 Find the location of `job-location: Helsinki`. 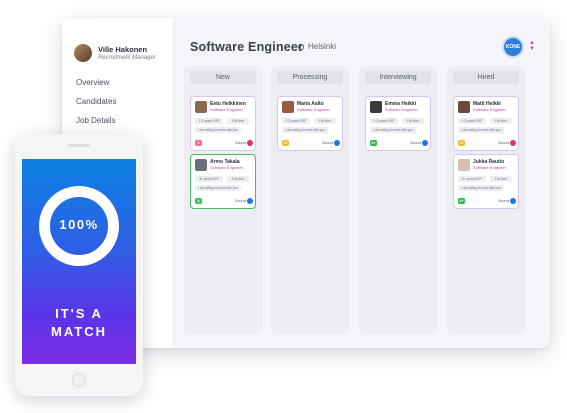

job-location: Helsinki is located at coordinates (316, 46).